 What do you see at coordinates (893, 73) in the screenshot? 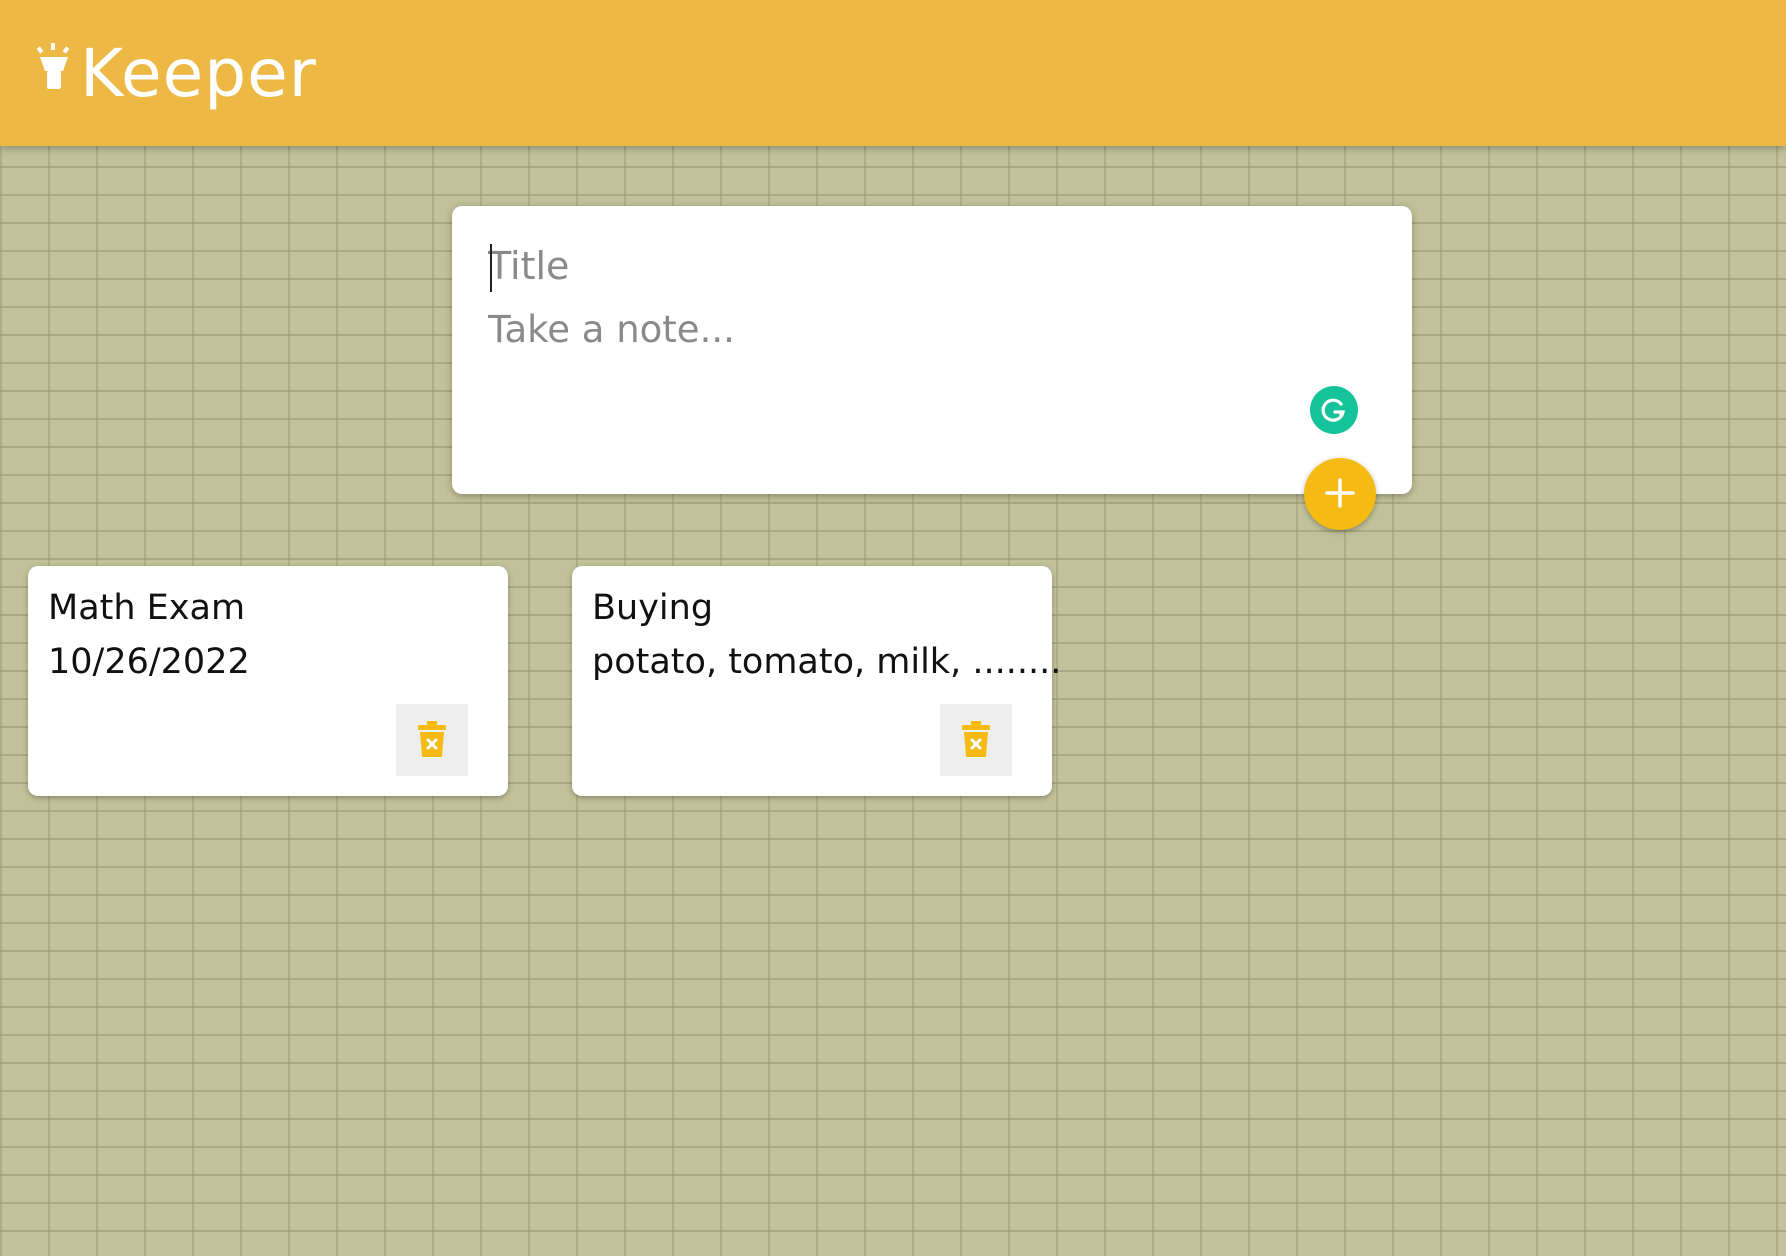
I see `app-header: Keeper` at bounding box center [893, 73].